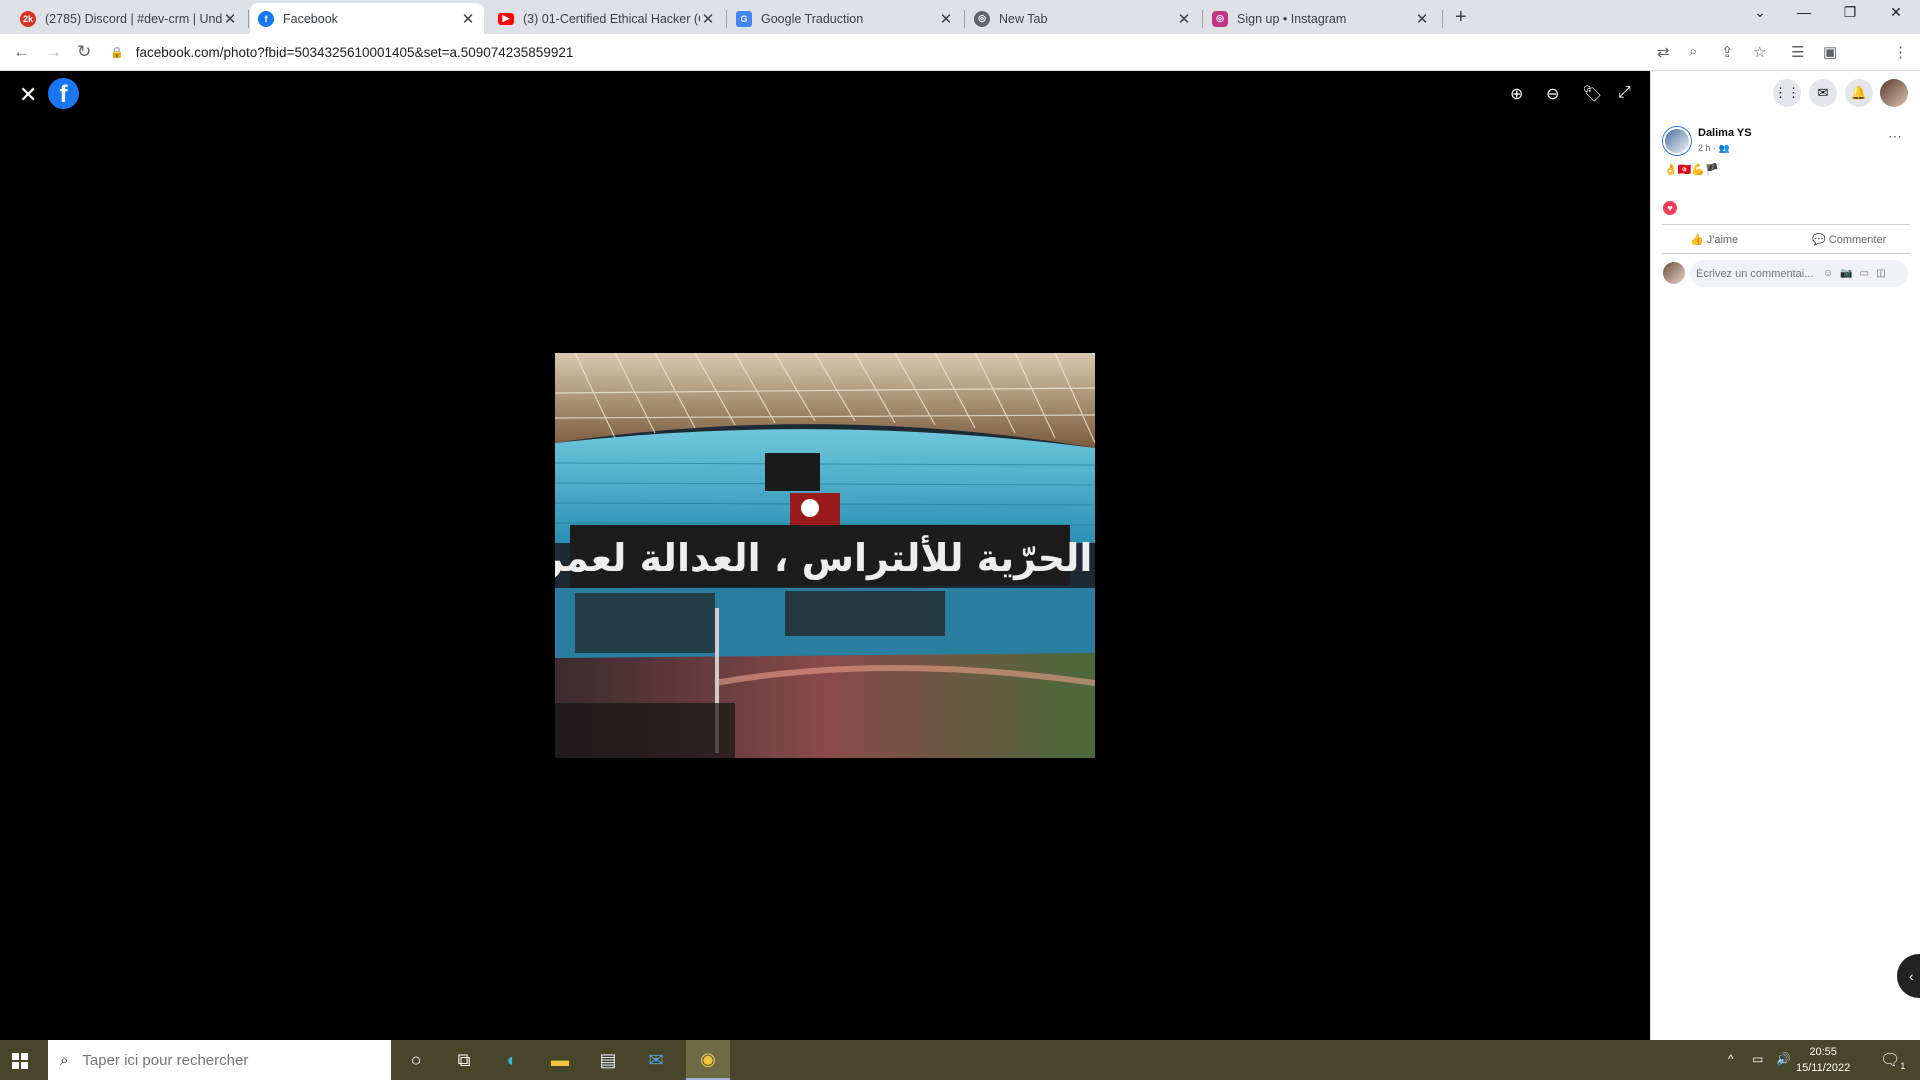  Describe the element at coordinates (1592, 94) in the screenshot. I see `tag-icon: 🏷` at that location.